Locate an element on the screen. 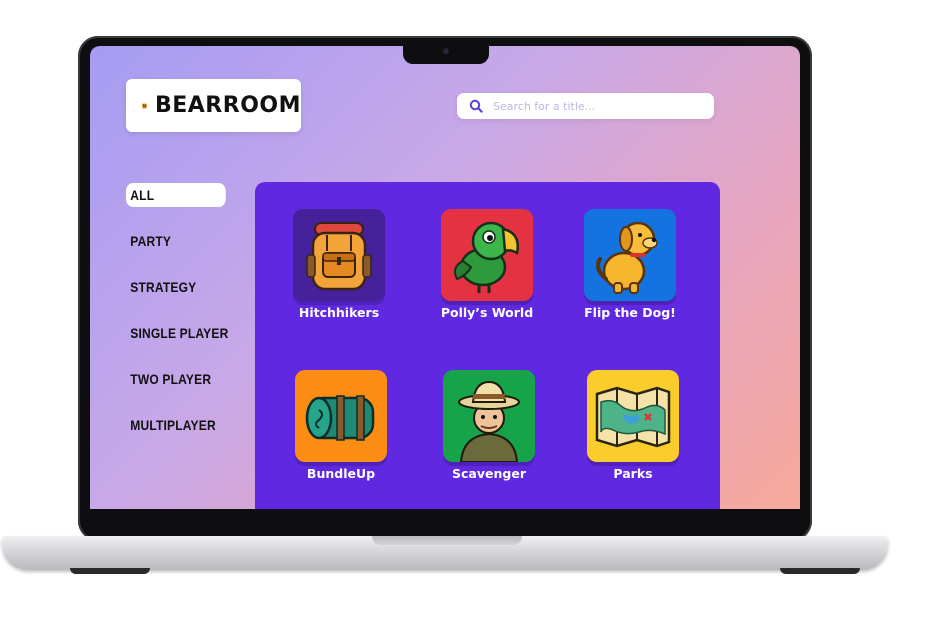 The height and width of the screenshot is (620, 930). parrot-icon is located at coordinates (486, 257).